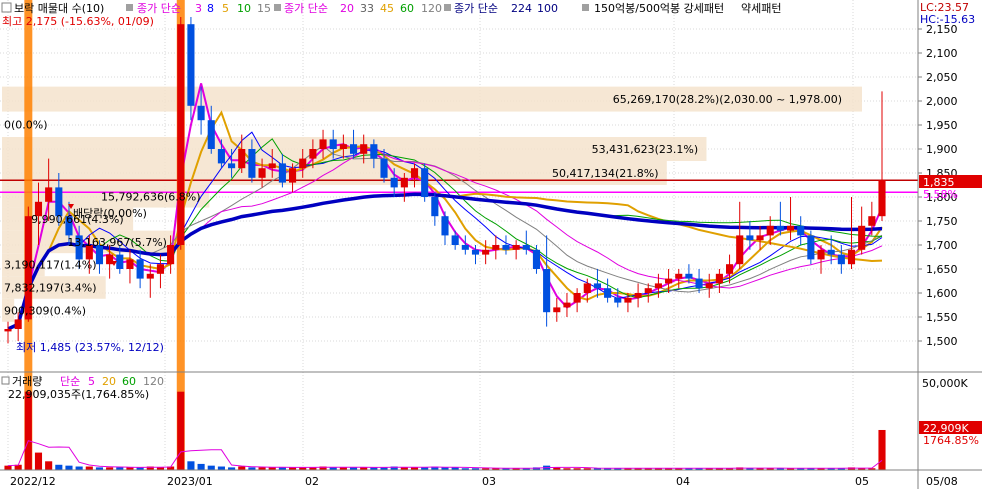 The image size is (982, 489). Describe the element at coordinates (264, 8) in the screenshot. I see `legend-ma-15: 15` at that location.